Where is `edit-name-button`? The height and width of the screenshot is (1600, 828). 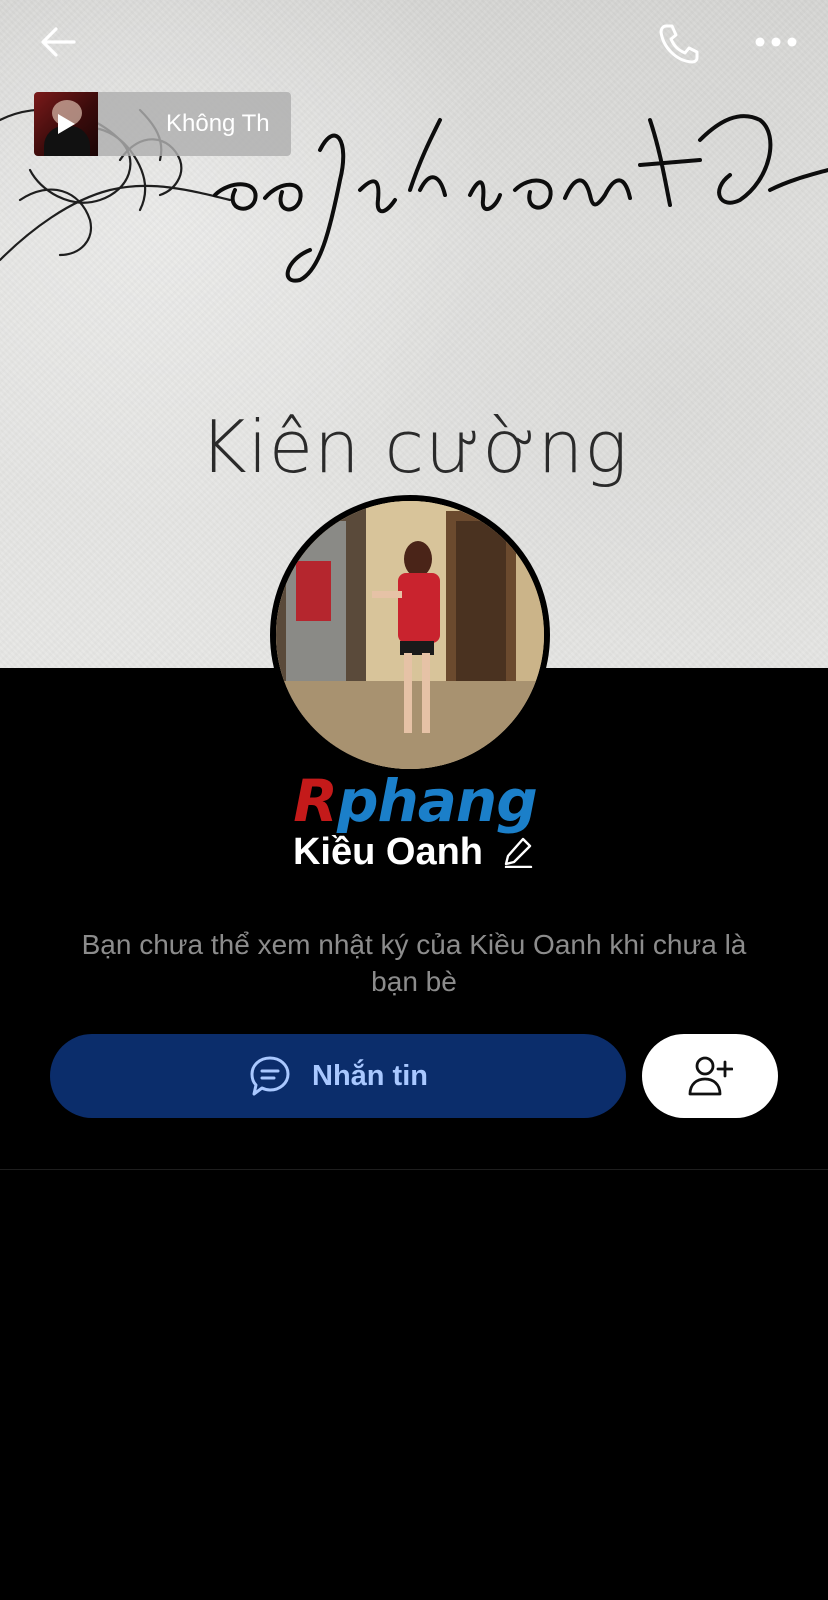 edit-name-button is located at coordinates (519, 852).